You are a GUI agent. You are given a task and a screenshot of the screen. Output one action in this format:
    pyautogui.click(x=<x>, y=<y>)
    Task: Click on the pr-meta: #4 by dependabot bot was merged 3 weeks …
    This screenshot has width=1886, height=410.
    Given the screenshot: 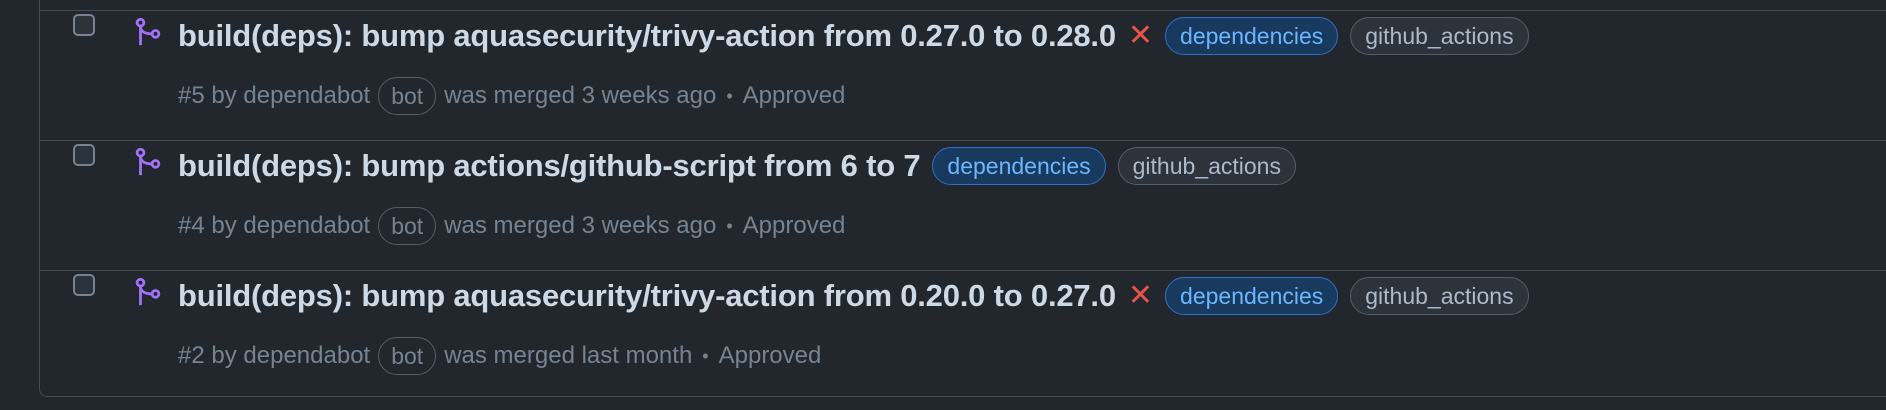 What is the action you would take?
    pyautogui.click(x=511, y=226)
    